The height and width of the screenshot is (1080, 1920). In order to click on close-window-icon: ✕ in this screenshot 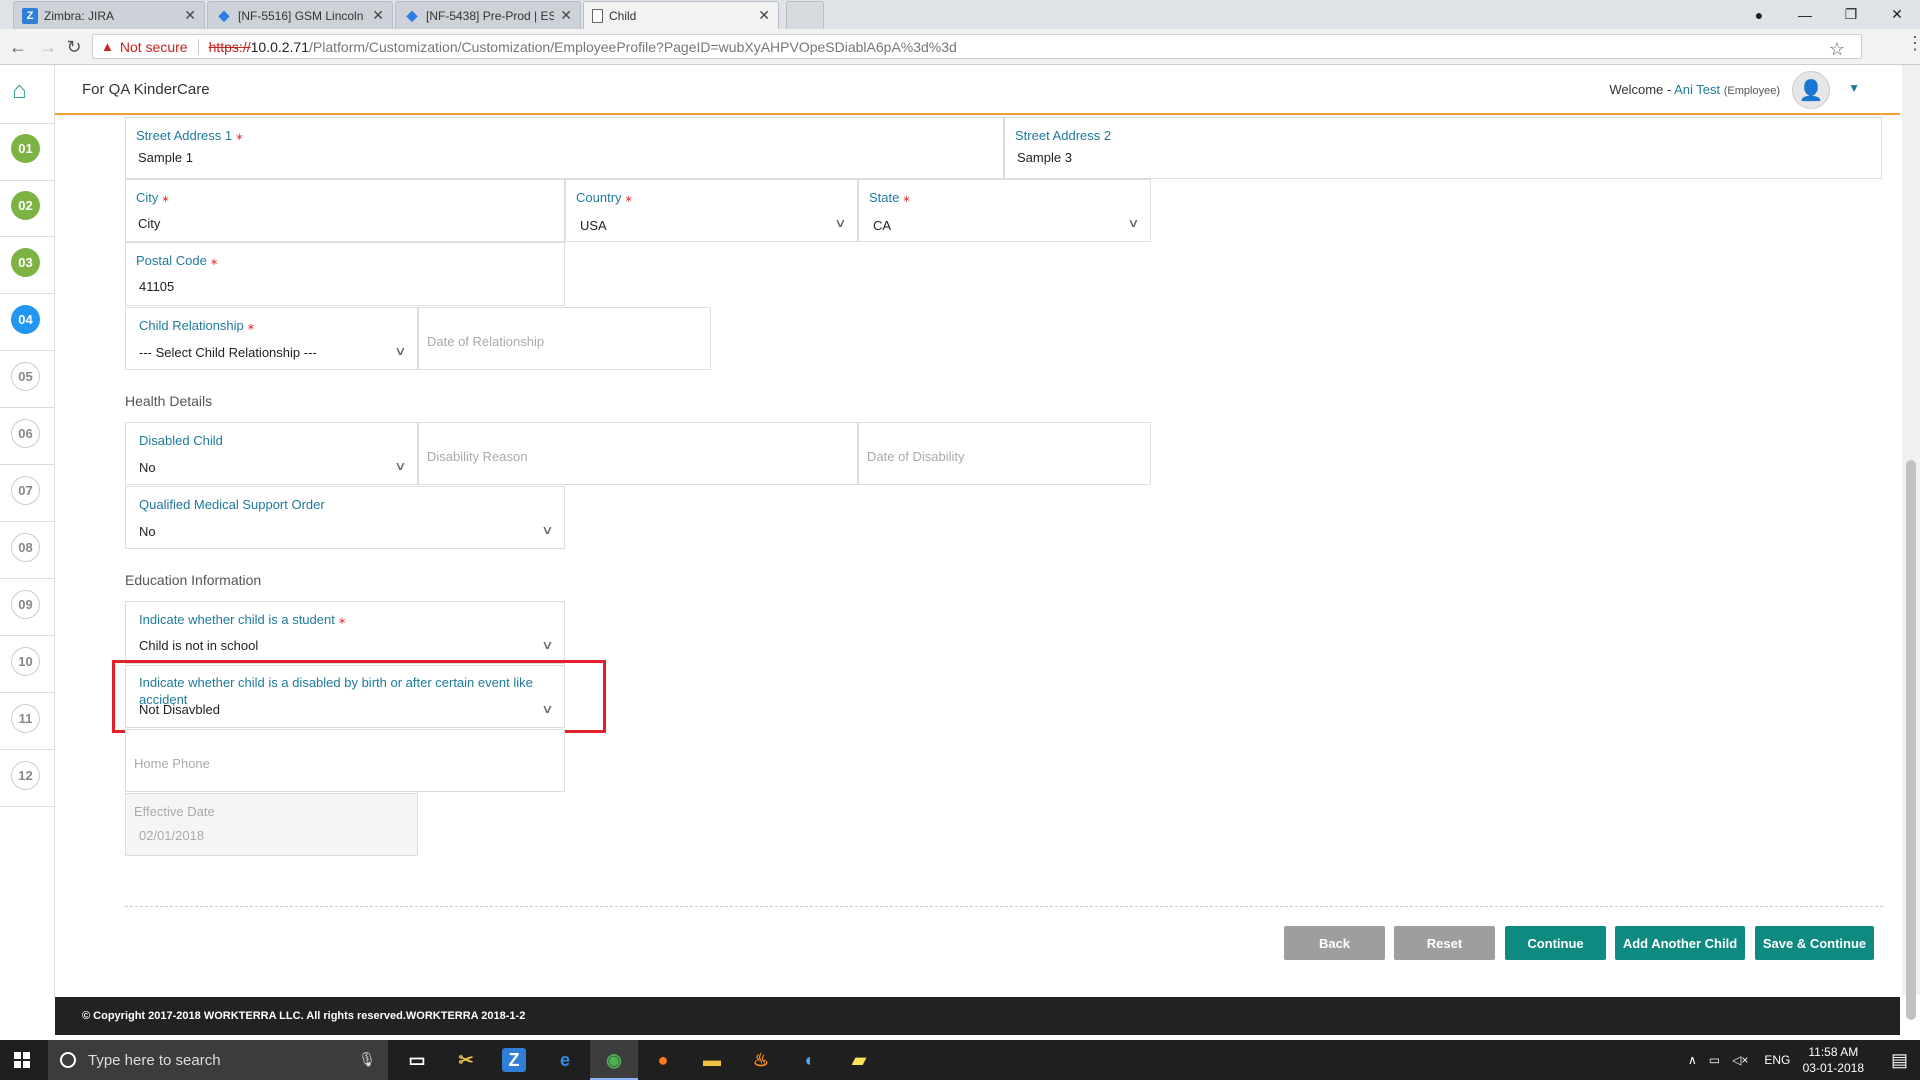, I will do `click(1897, 14)`.